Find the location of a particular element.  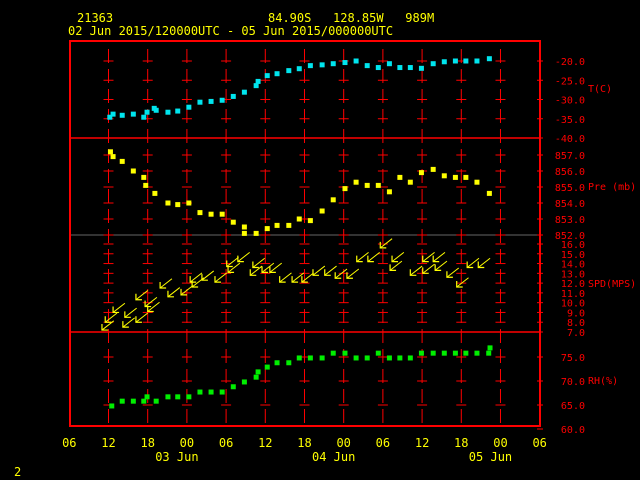

y-tick-label: -40.0 is located at coordinates (570, 139).